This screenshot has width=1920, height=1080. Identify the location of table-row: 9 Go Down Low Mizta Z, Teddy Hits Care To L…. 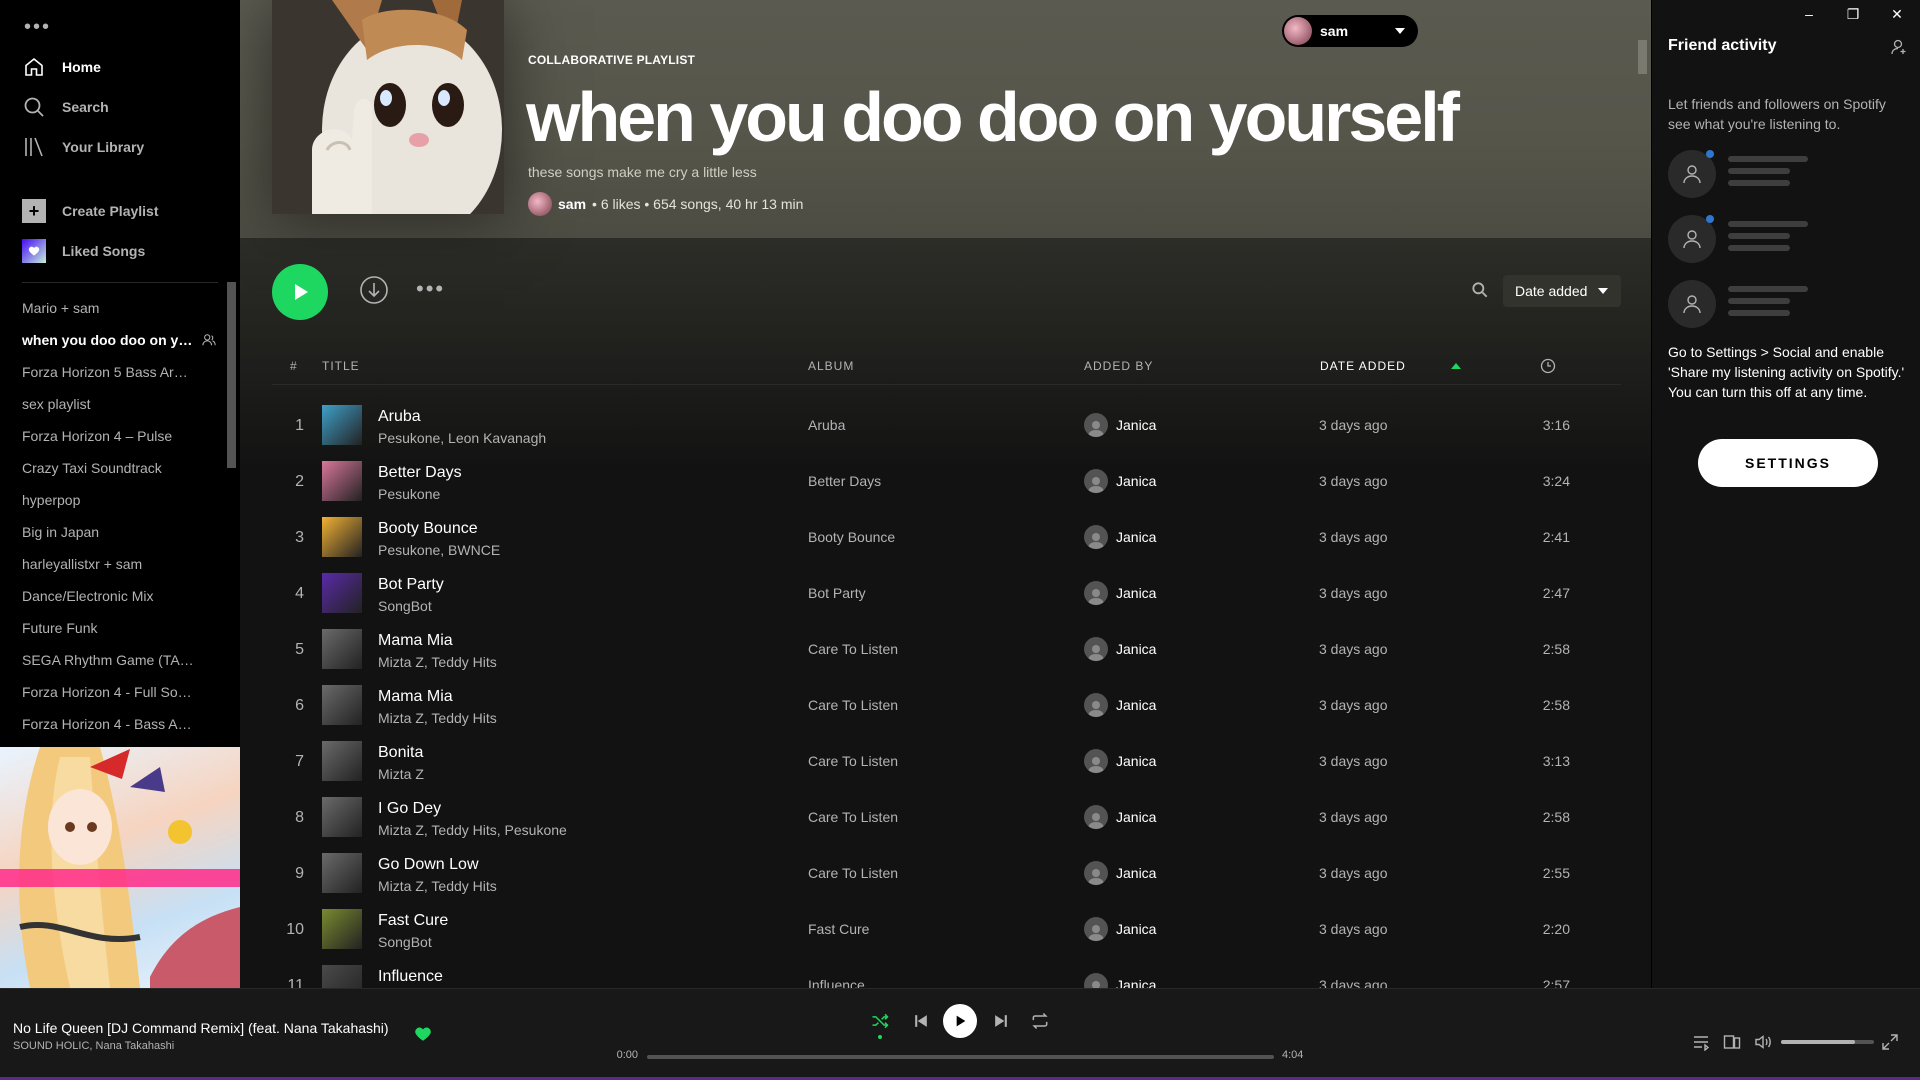
(946, 873).